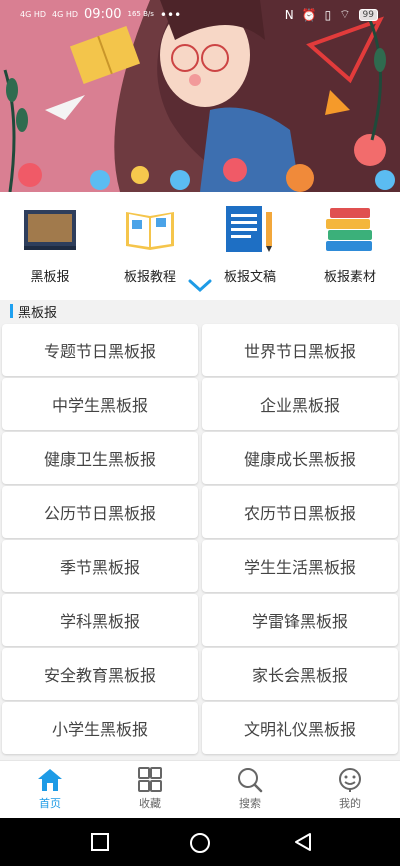  Describe the element at coordinates (249, 229) in the screenshot. I see `notebook-pencil-icon` at that location.